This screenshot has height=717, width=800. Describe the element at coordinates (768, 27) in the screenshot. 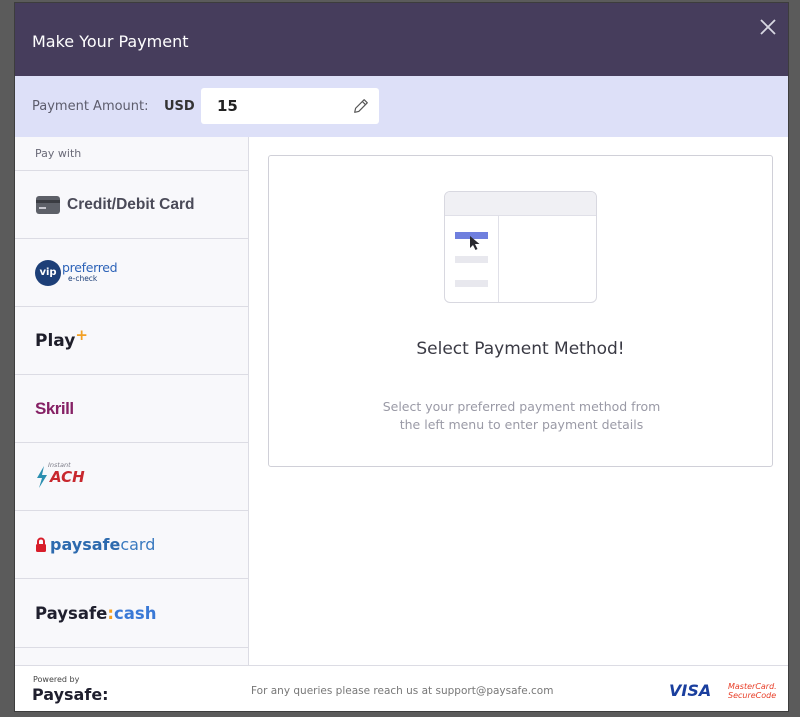

I see `close-icon` at that location.